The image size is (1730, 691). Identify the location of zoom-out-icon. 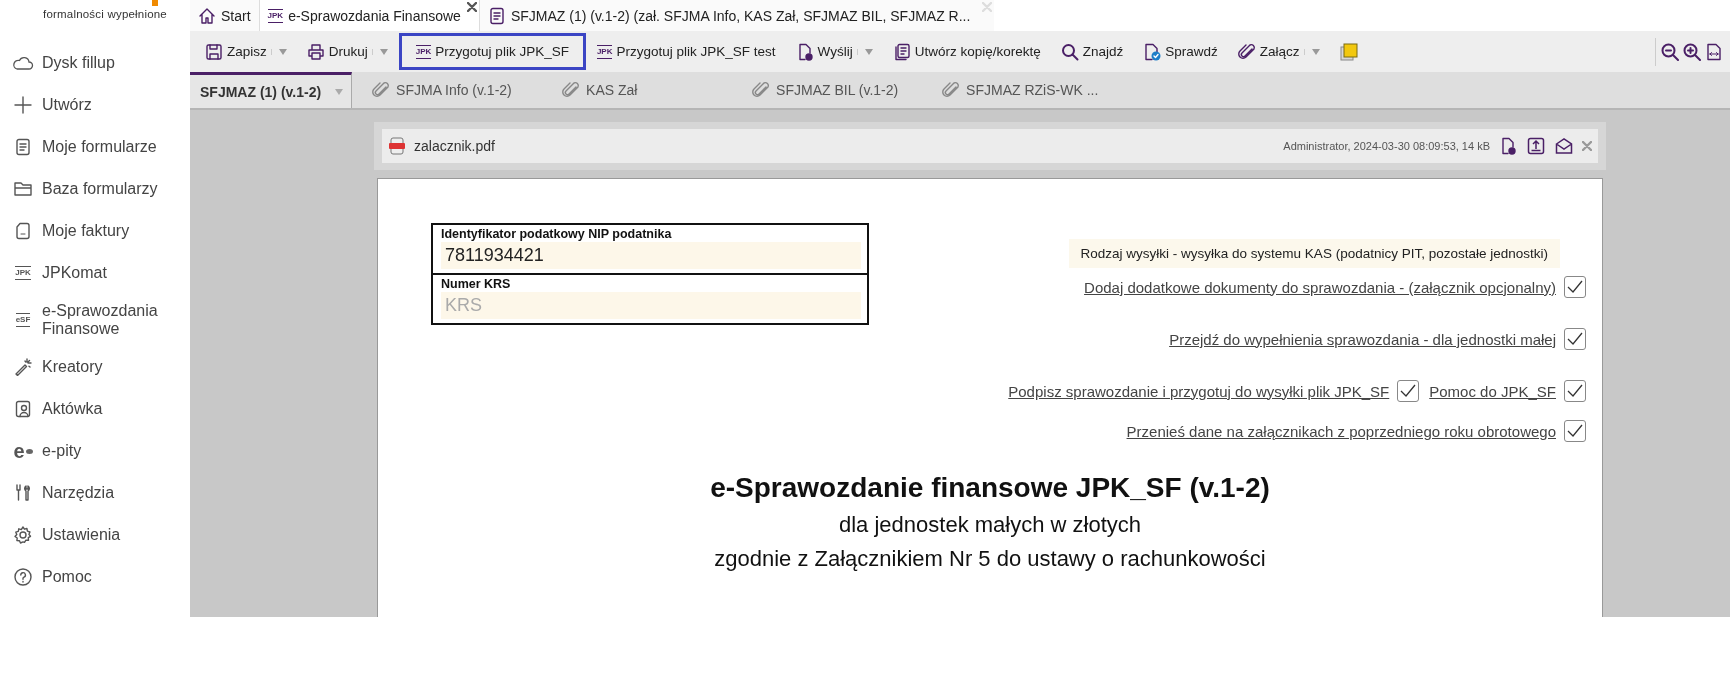
(1670, 51).